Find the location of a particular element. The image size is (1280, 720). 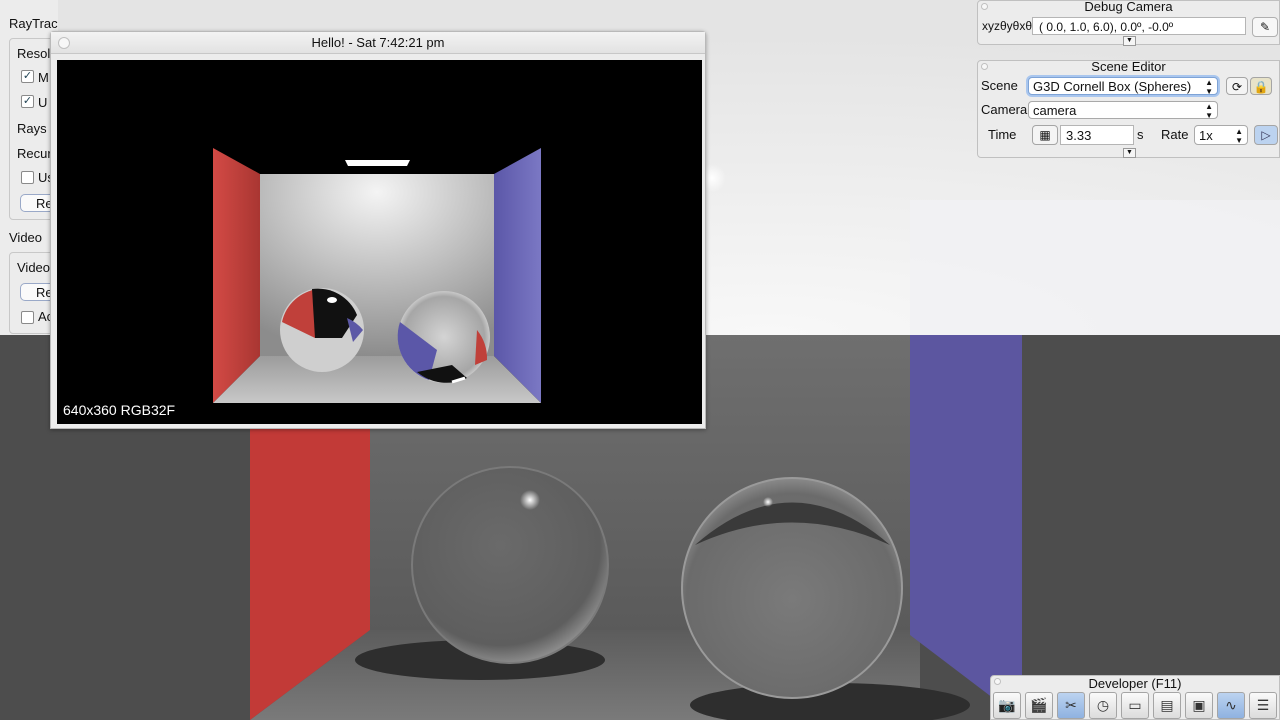

lock-icon: 🔒 is located at coordinates (1261, 86).